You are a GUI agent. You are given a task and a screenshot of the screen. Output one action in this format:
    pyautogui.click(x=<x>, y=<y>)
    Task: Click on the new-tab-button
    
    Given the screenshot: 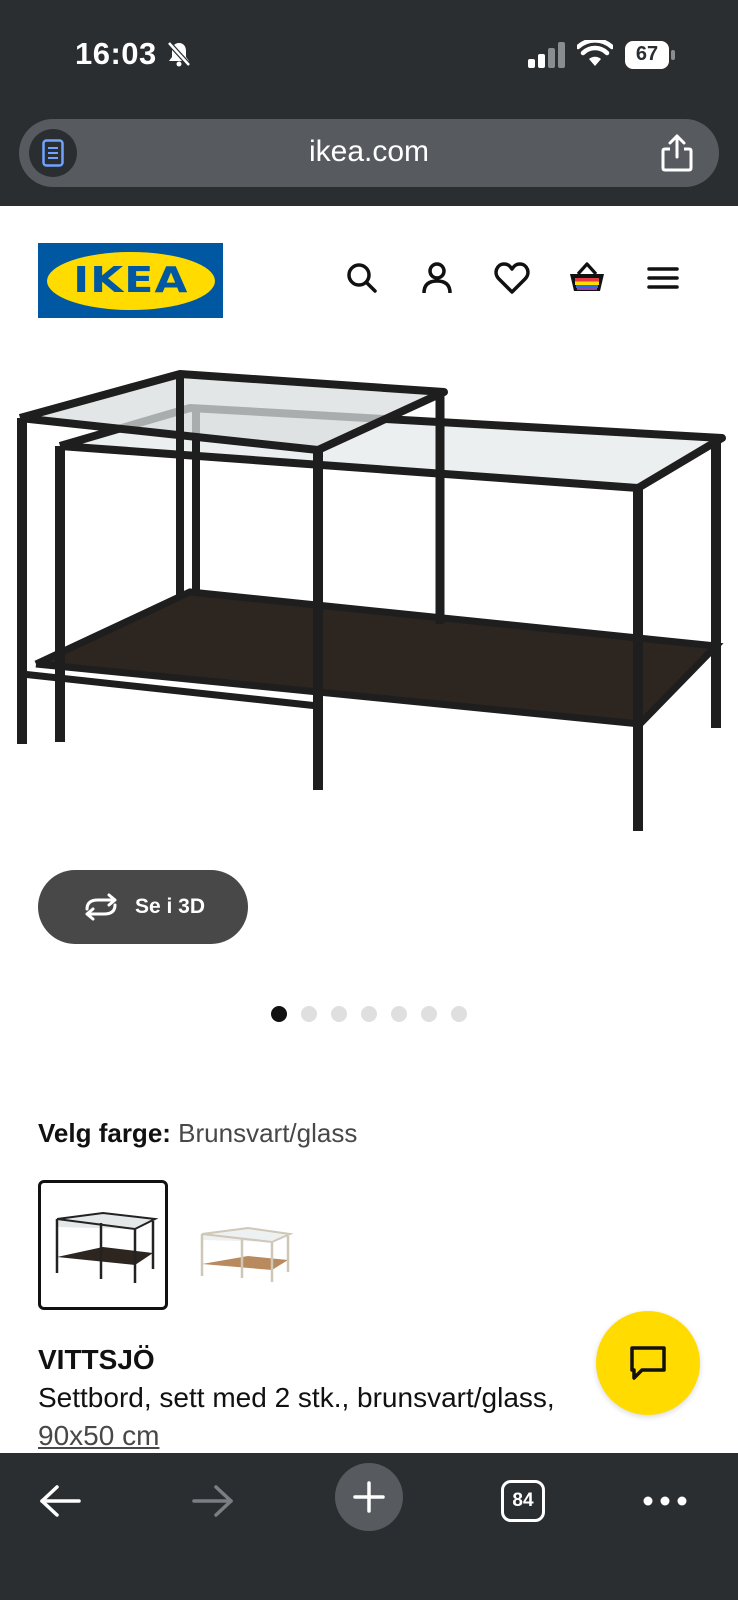 What is the action you would take?
    pyautogui.click(x=369, y=1497)
    